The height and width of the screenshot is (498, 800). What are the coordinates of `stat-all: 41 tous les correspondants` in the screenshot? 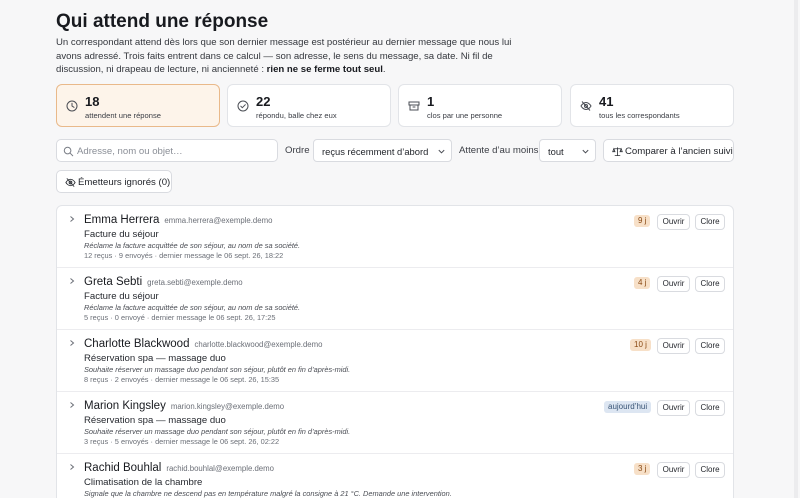 It's located at (652, 105).